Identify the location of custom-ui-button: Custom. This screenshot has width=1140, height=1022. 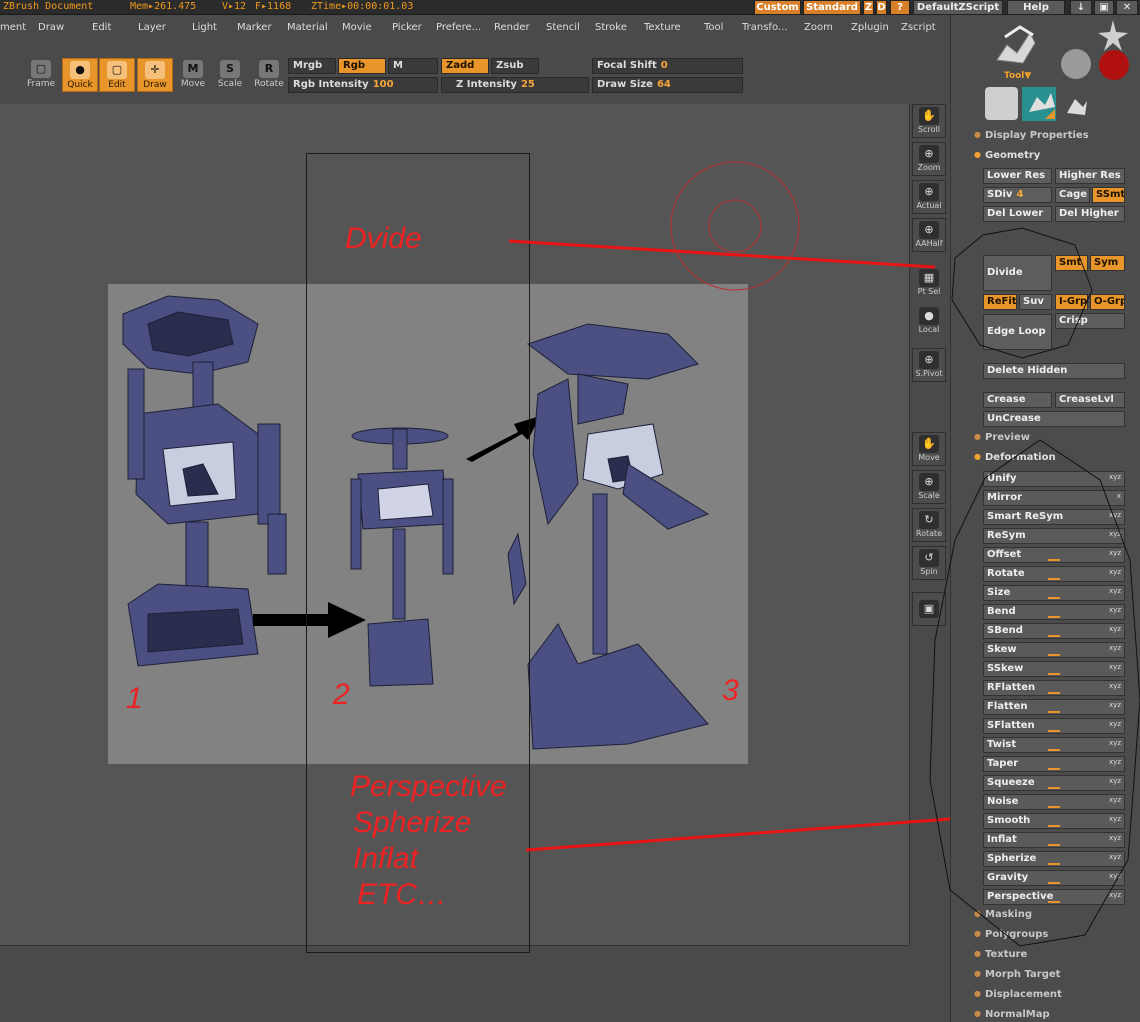
(777, 7).